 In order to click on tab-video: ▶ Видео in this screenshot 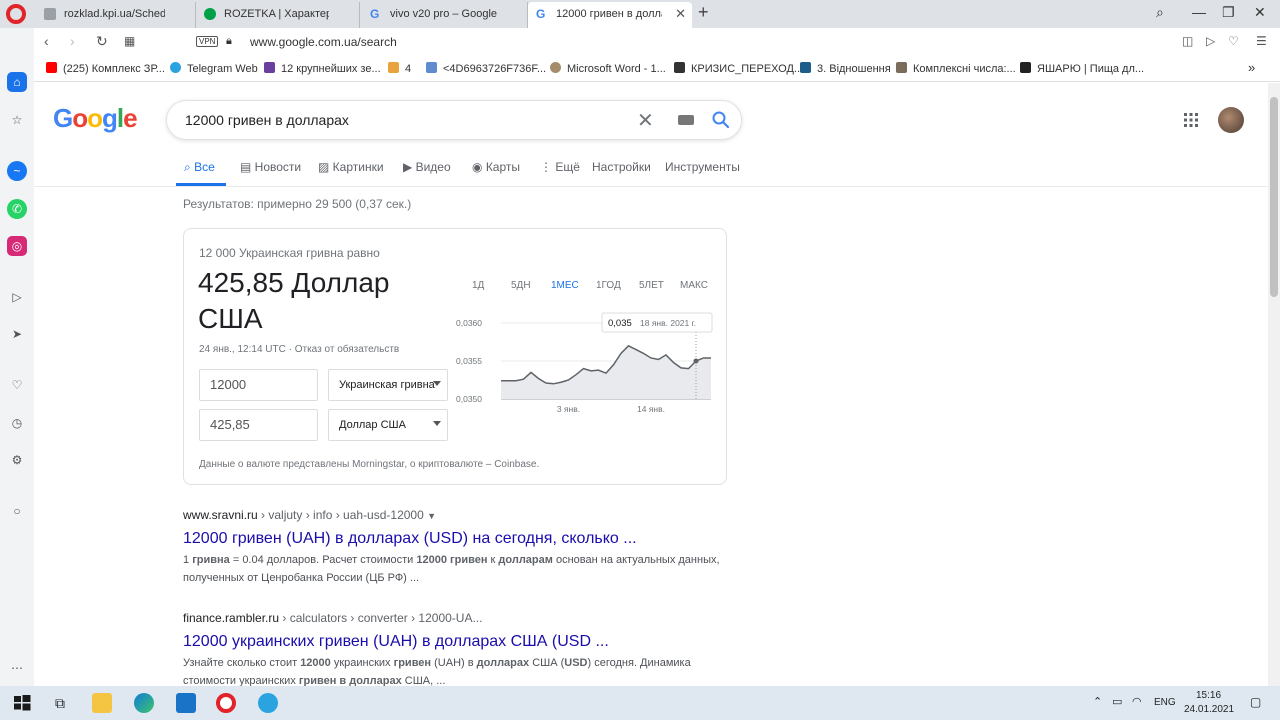, I will do `click(427, 167)`.